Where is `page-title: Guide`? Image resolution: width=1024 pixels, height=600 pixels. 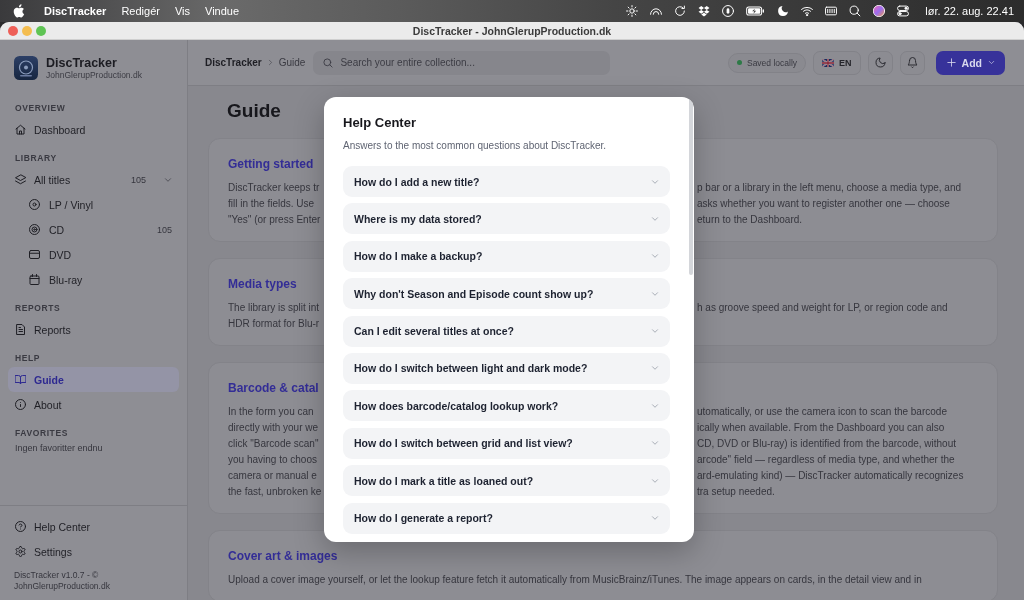 page-title: Guide is located at coordinates (254, 111).